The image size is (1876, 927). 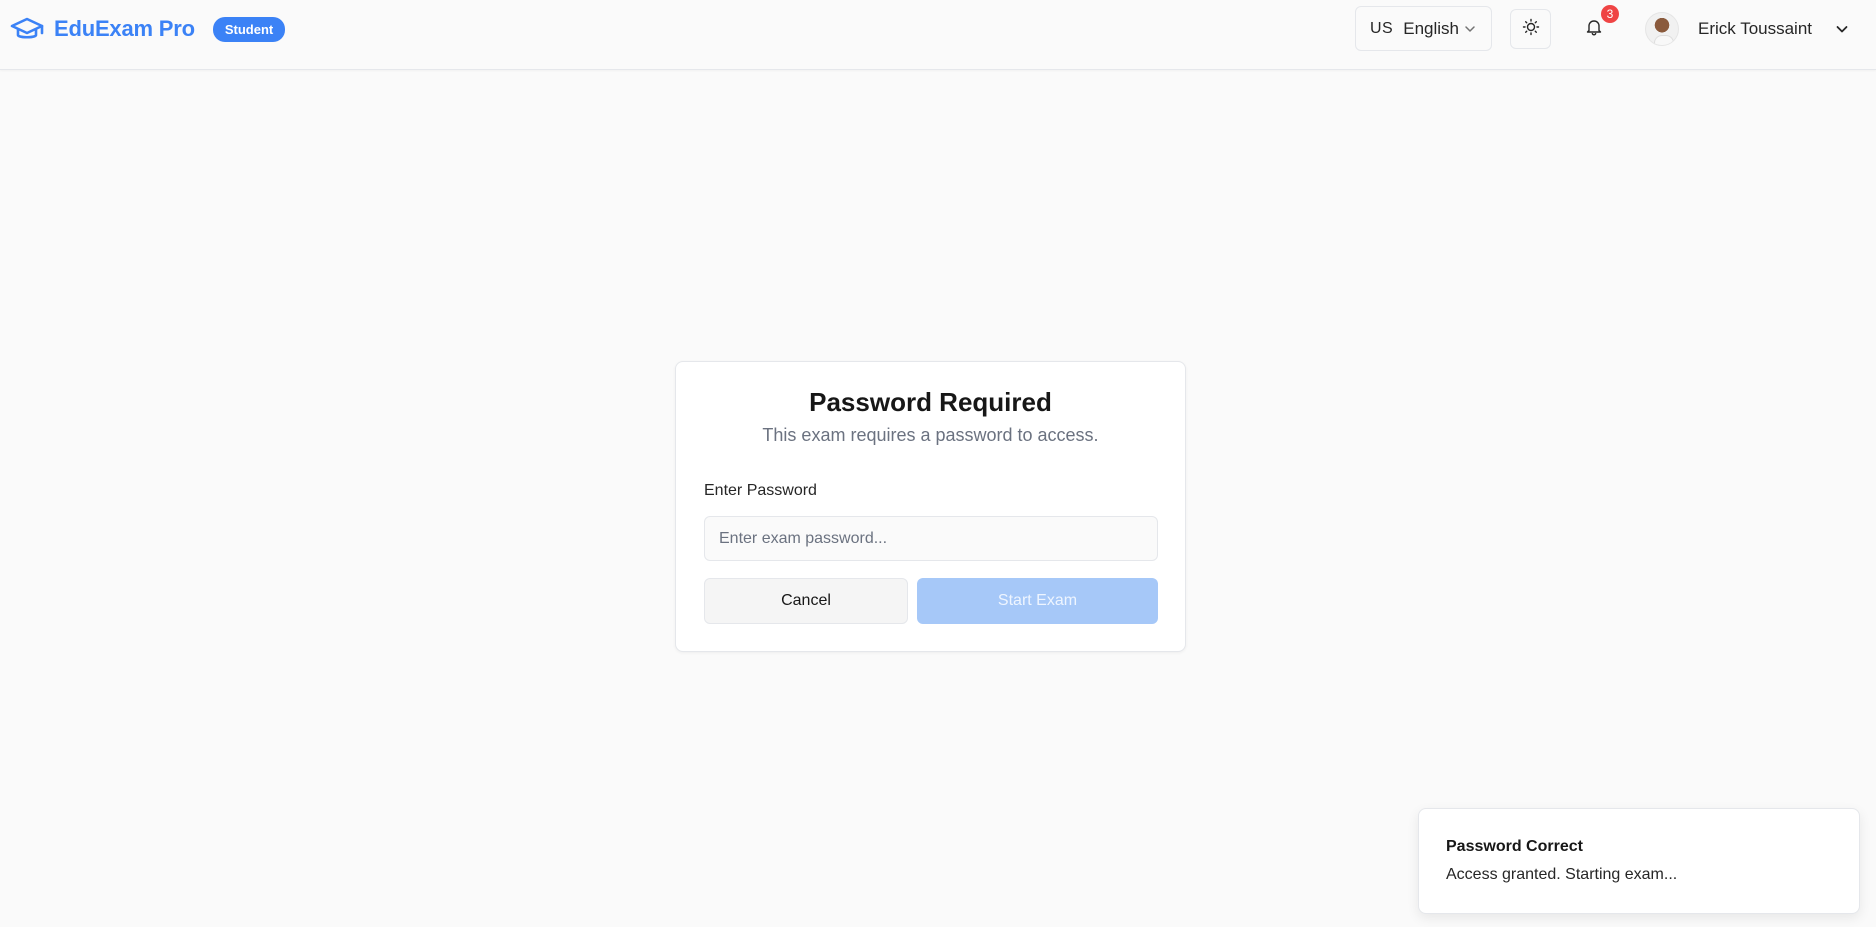 I want to click on toast-title: Password Correct, so click(x=1514, y=846).